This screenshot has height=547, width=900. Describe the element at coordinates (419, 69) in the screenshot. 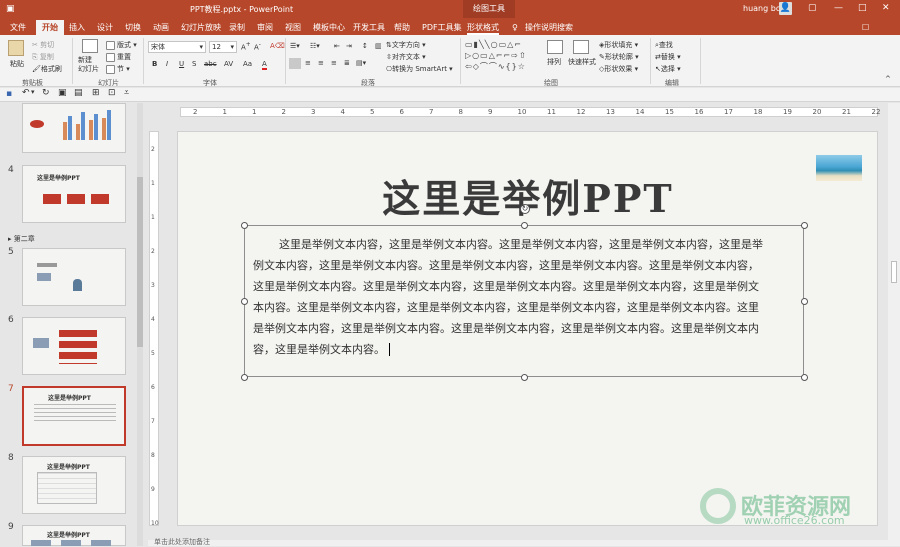

I see `smartart-button: ⎔转换为 SmartArt ▾` at that location.